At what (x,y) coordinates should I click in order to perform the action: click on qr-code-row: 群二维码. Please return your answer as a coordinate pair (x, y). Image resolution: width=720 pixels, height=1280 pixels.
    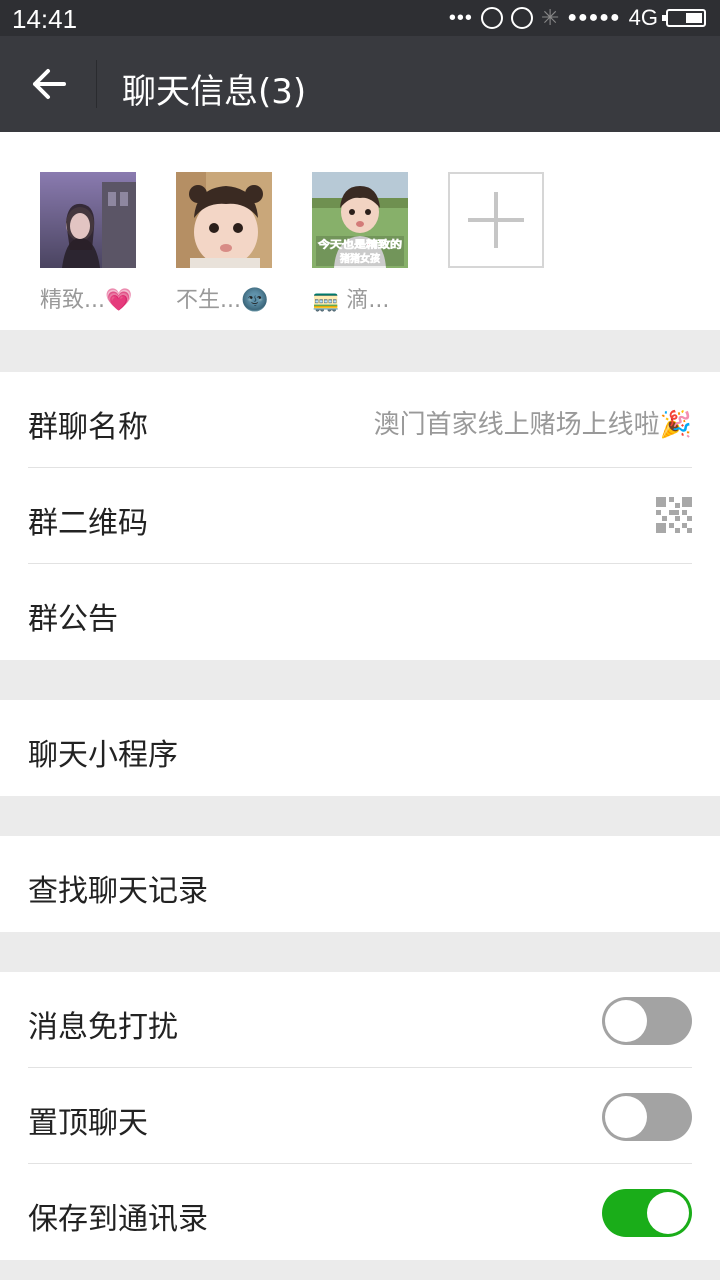
    Looking at the image, I should click on (360, 516).